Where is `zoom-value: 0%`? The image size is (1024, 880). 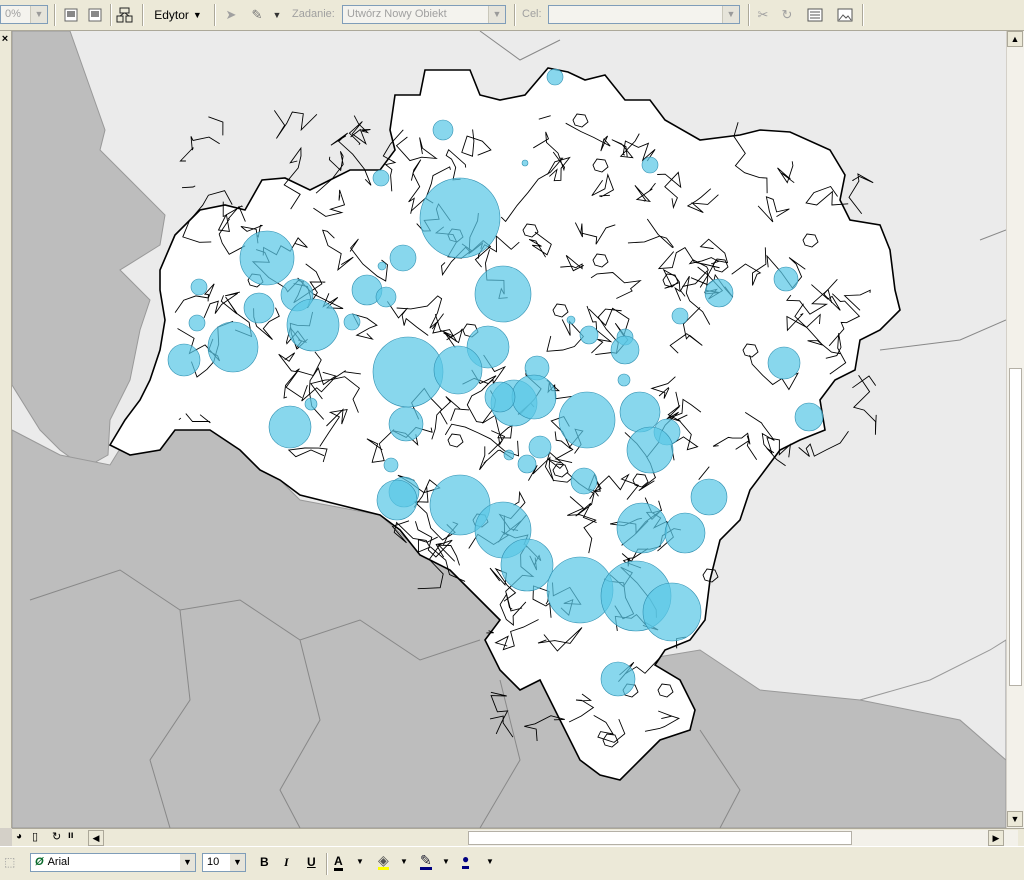 zoom-value: 0% is located at coordinates (13, 14).